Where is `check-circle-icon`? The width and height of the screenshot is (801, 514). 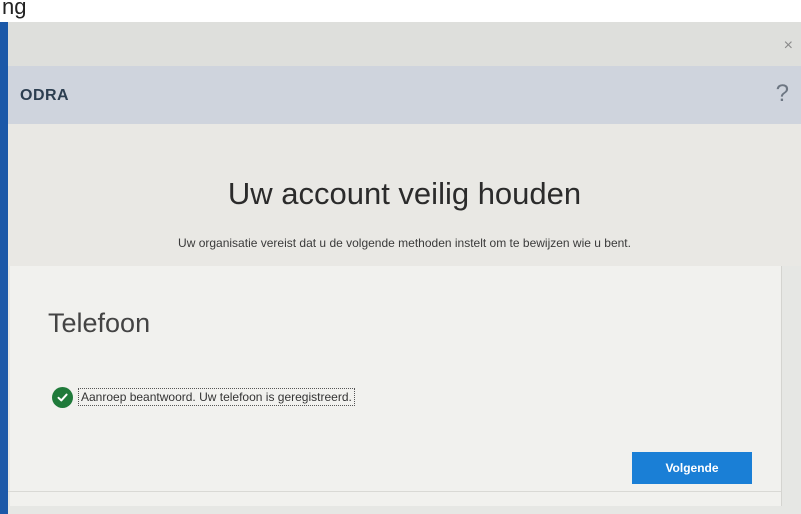
check-circle-icon is located at coordinates (62, 397).